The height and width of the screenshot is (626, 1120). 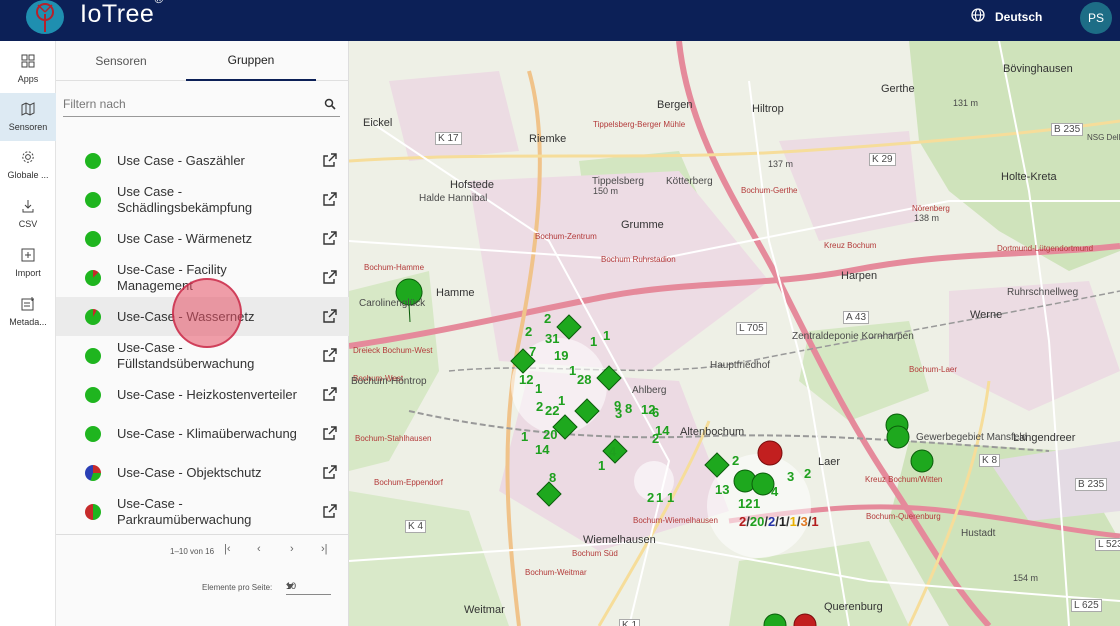 I want to click on cluster-count: 20, so click(x=550, y=434).